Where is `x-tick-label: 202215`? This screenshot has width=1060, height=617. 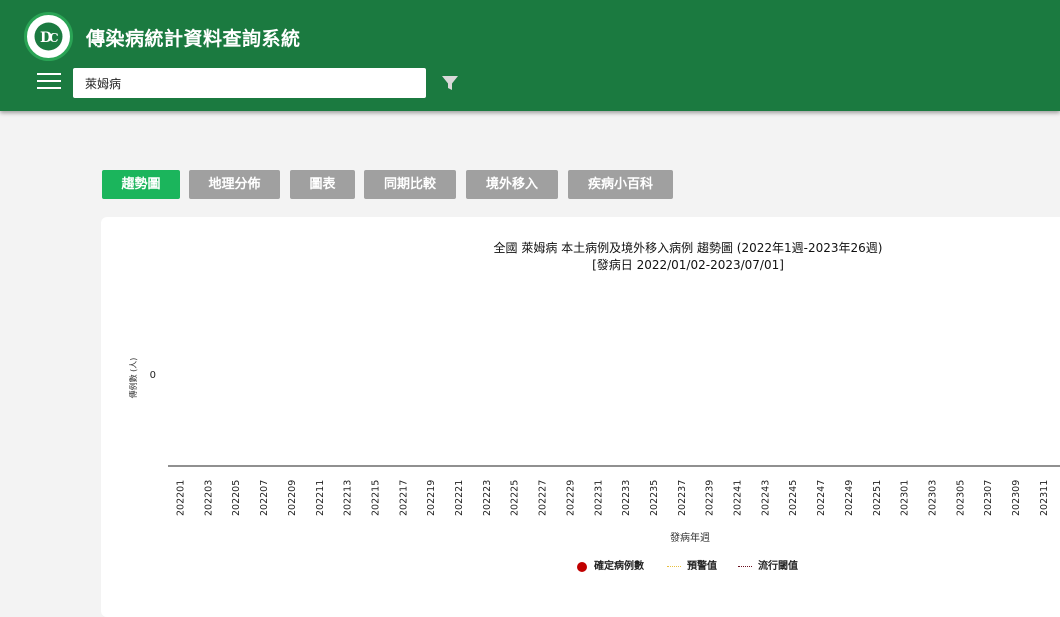 x-tick-label: 202215 is located at coordinates (375, 498).